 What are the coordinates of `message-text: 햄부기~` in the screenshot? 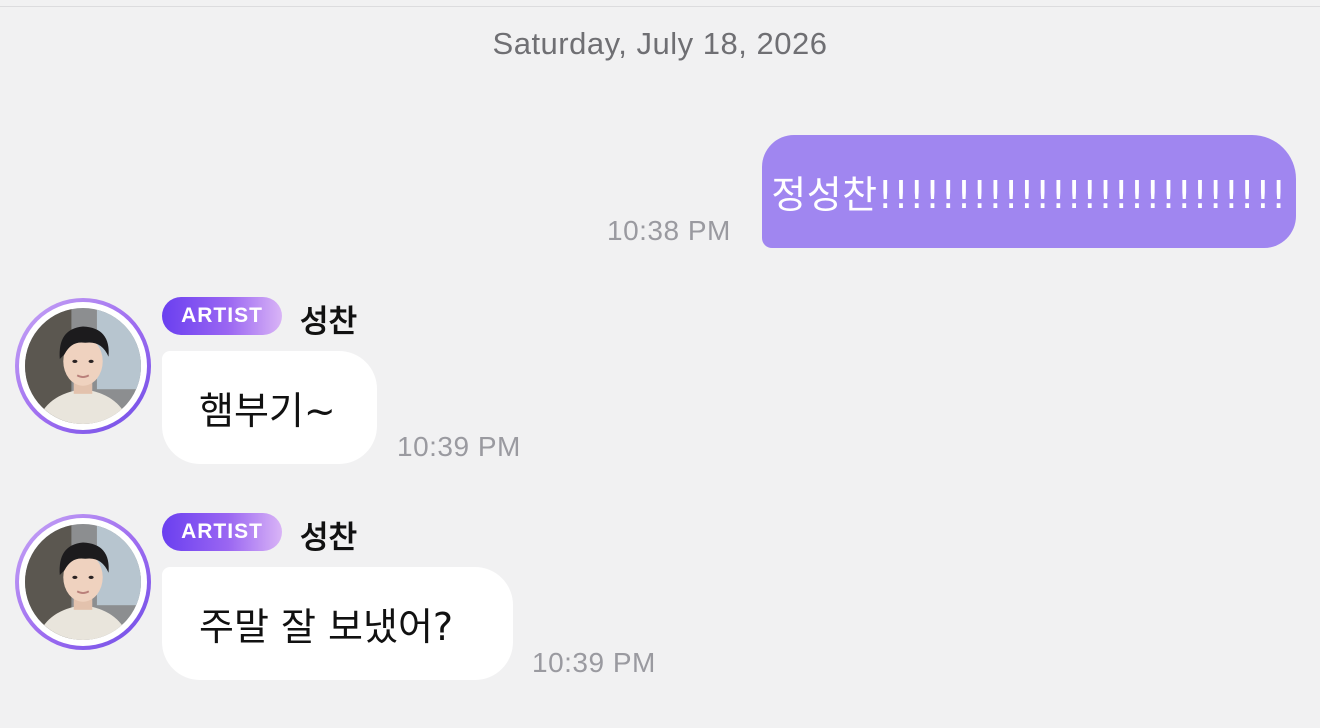 It's located at (267, 411).